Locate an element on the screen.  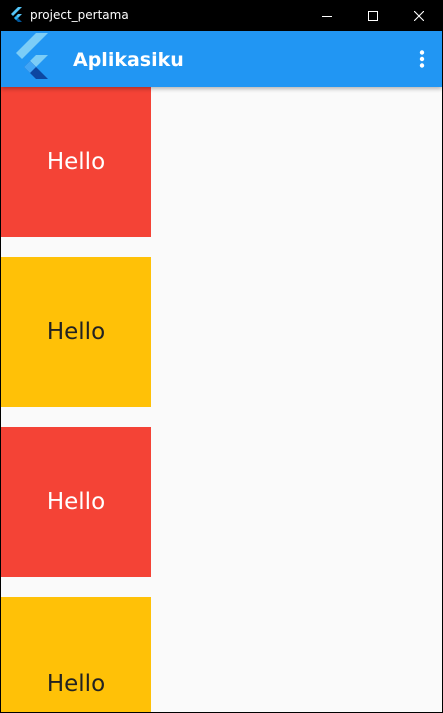
window-title: project_pertama is located at coordinates (79, 15).